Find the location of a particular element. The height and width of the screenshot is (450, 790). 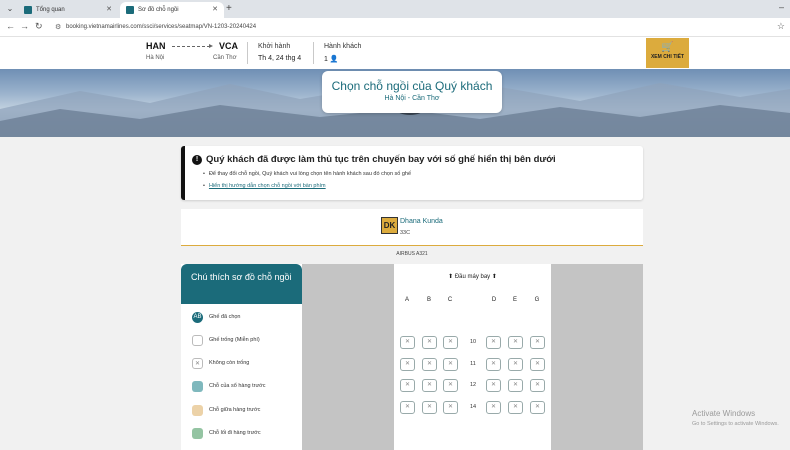

unavailable-seat-swatch: ✕ is located at coordinates (197, 363).